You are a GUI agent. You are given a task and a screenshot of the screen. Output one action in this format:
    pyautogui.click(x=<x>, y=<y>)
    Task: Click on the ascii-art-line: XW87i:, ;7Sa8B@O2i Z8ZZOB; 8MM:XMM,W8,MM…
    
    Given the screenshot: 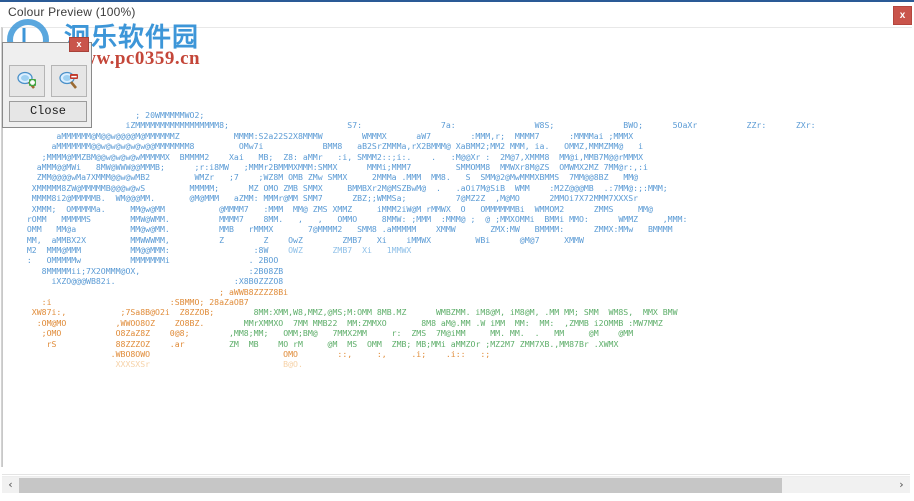 What is the action you would take?
    pyautogui.click(x=416, y=312)
    